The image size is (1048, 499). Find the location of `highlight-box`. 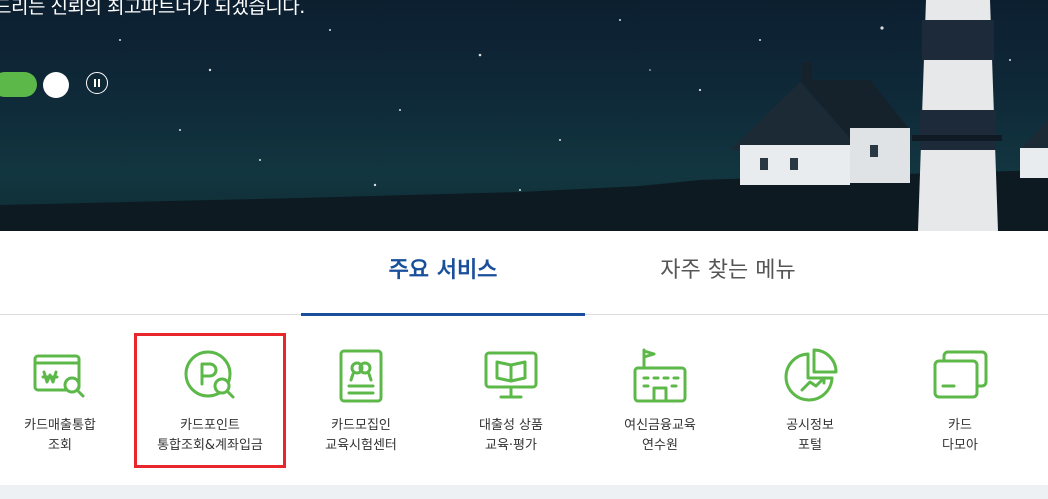

highlight-box is located at coordinates (210, 400).